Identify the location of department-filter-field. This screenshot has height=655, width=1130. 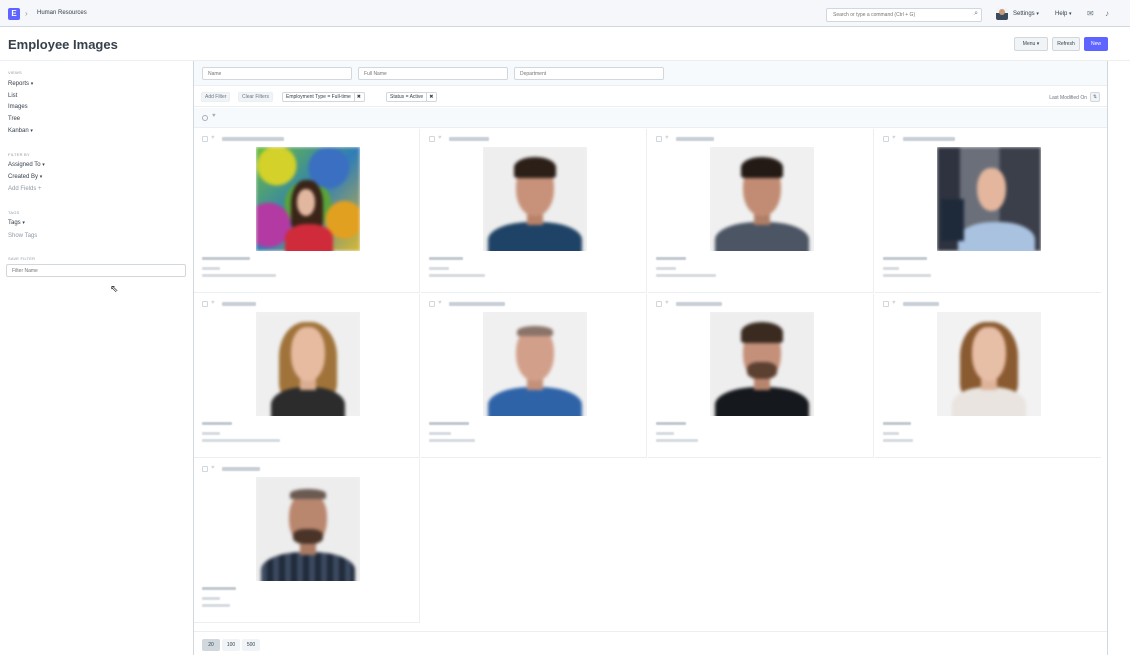
(589, 73).